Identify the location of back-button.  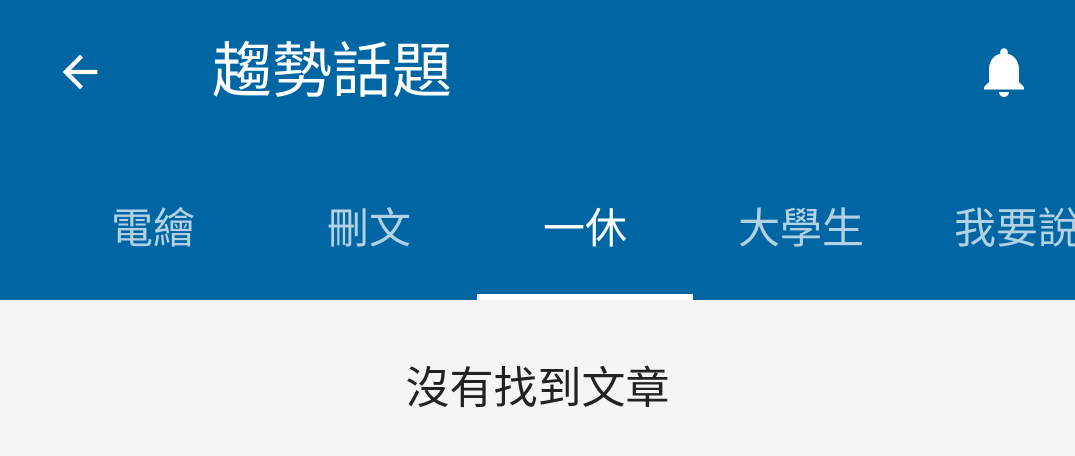
(80, 72).